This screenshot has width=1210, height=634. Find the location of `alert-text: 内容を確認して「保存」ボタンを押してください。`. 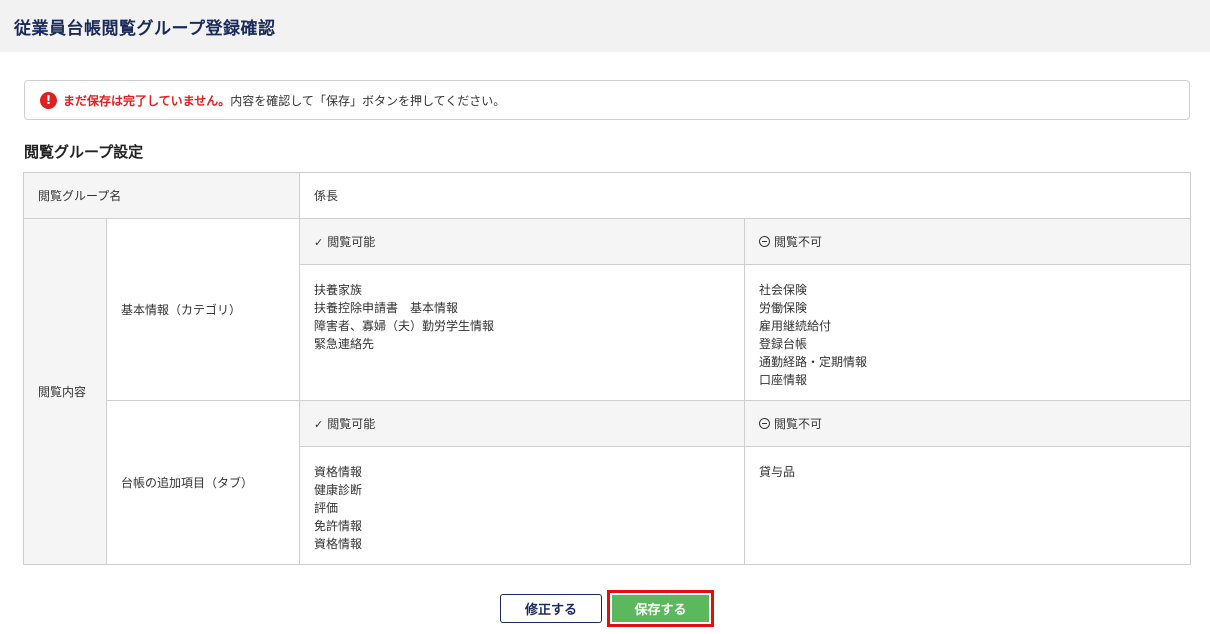

alert-text: 内容を確認して「保存」ボタンを押してください。 is located at coordinates (368, 100).